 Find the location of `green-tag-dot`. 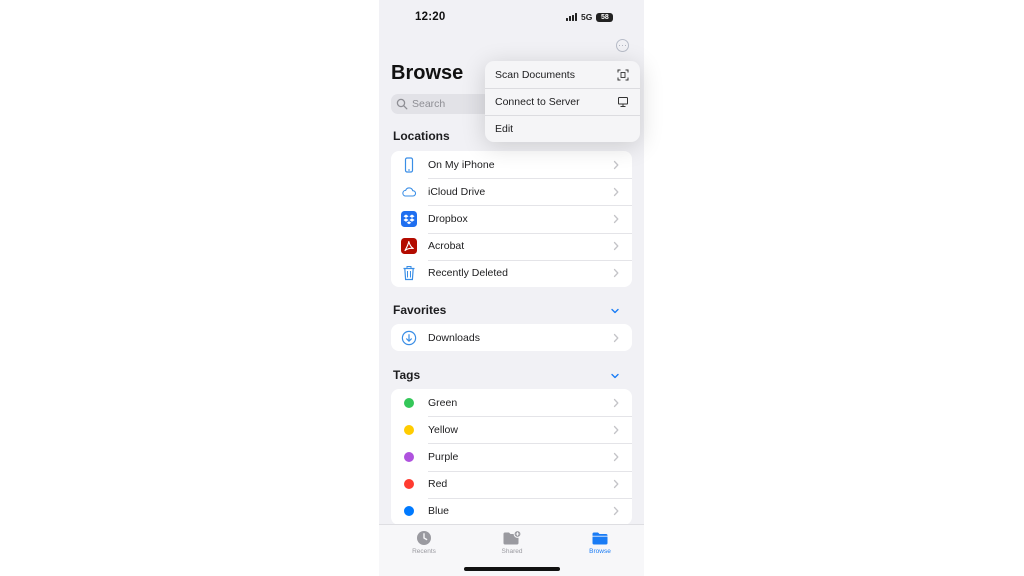

green-tag-dot is located at coordinates (409, 402).